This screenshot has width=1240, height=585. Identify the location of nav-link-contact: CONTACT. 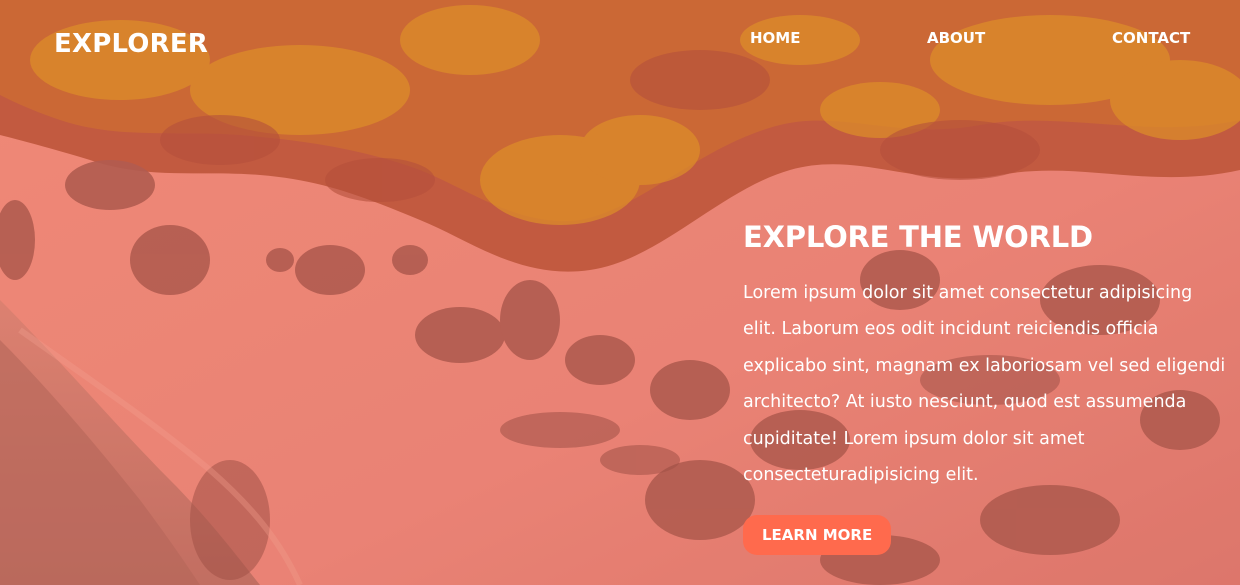
(1151, 38).